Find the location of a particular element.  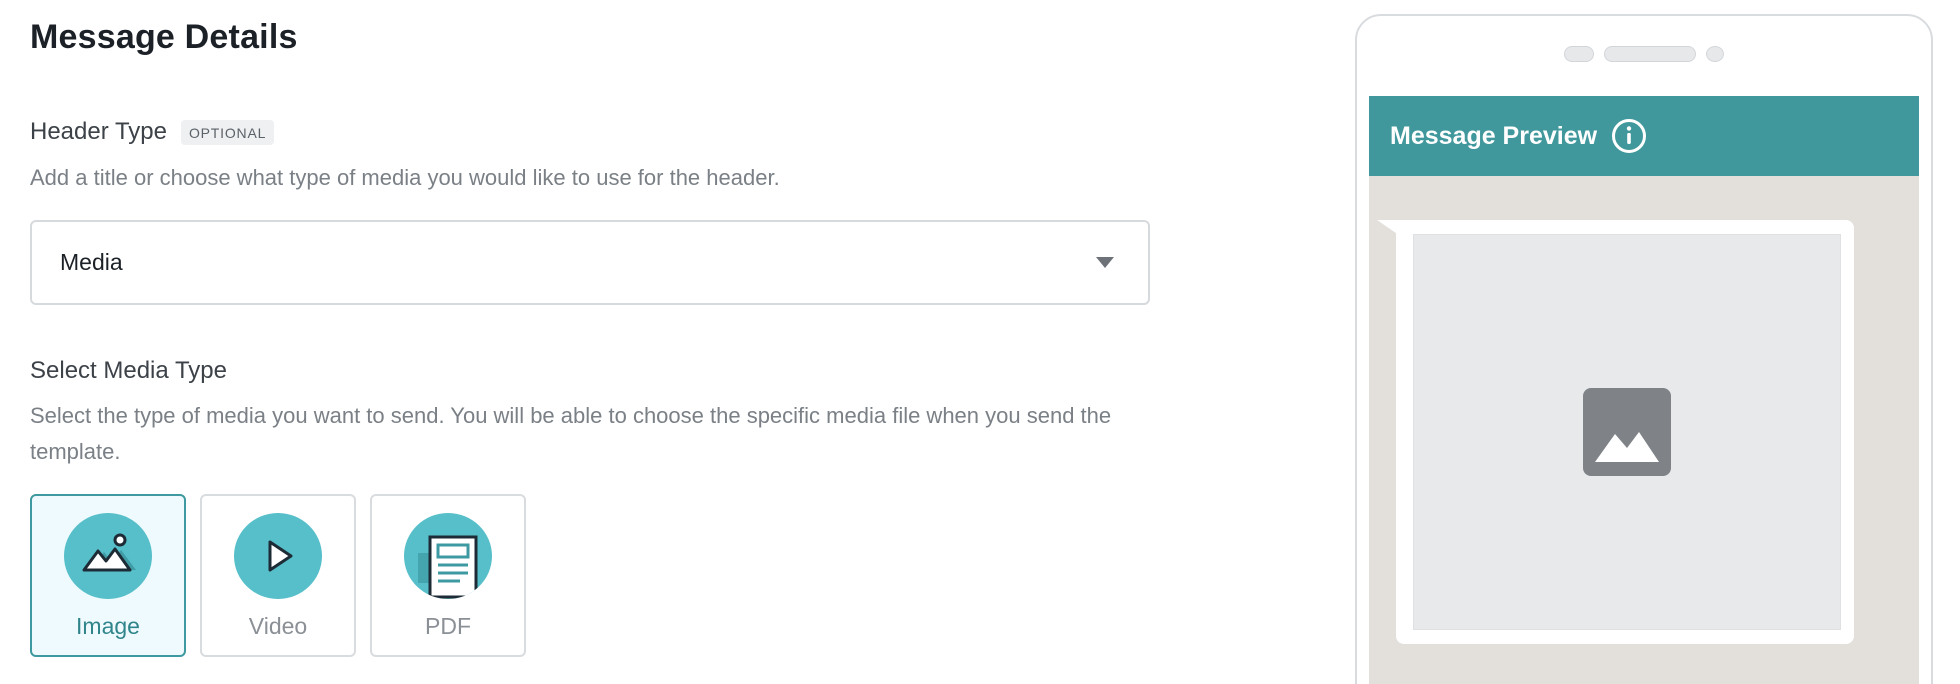

media-type-options: Image Video PDF is located at coordinates (278, 575).